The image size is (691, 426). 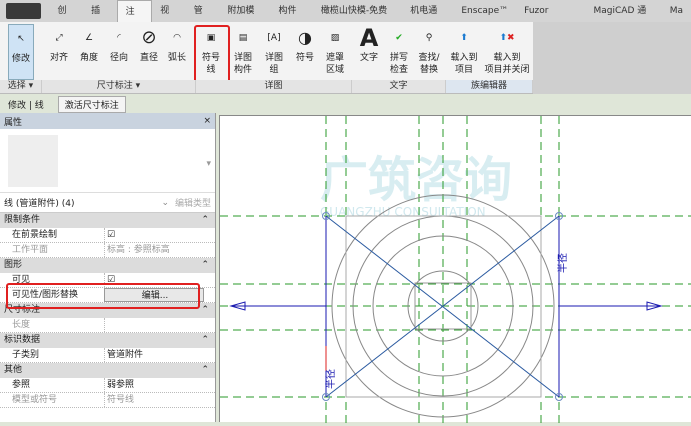 I want to click on property-row: 子类别 管道附件, so click(x=107, y=355).